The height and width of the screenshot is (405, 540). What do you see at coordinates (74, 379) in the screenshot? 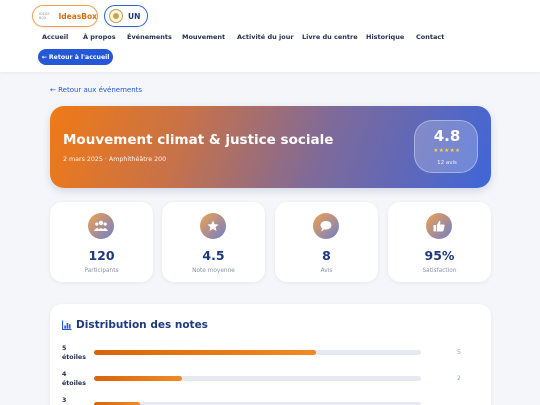
I see `distribution-row-label: 4 étoiles` at bounding box center [74, 379].